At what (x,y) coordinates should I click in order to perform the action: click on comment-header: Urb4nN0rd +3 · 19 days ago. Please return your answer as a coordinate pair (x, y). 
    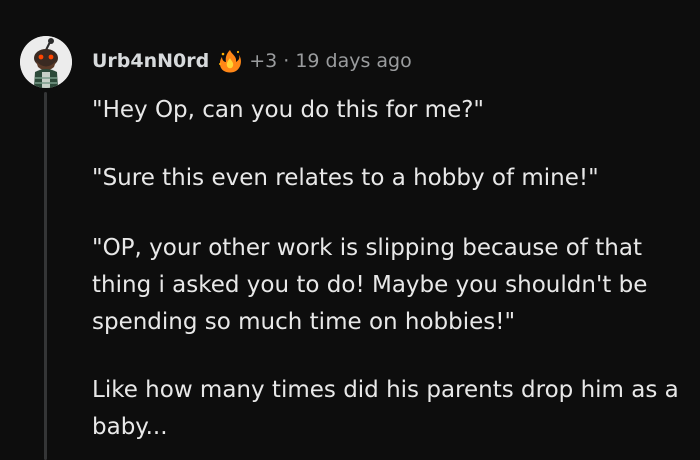
    Looking at the image, I should click on (252, 61).